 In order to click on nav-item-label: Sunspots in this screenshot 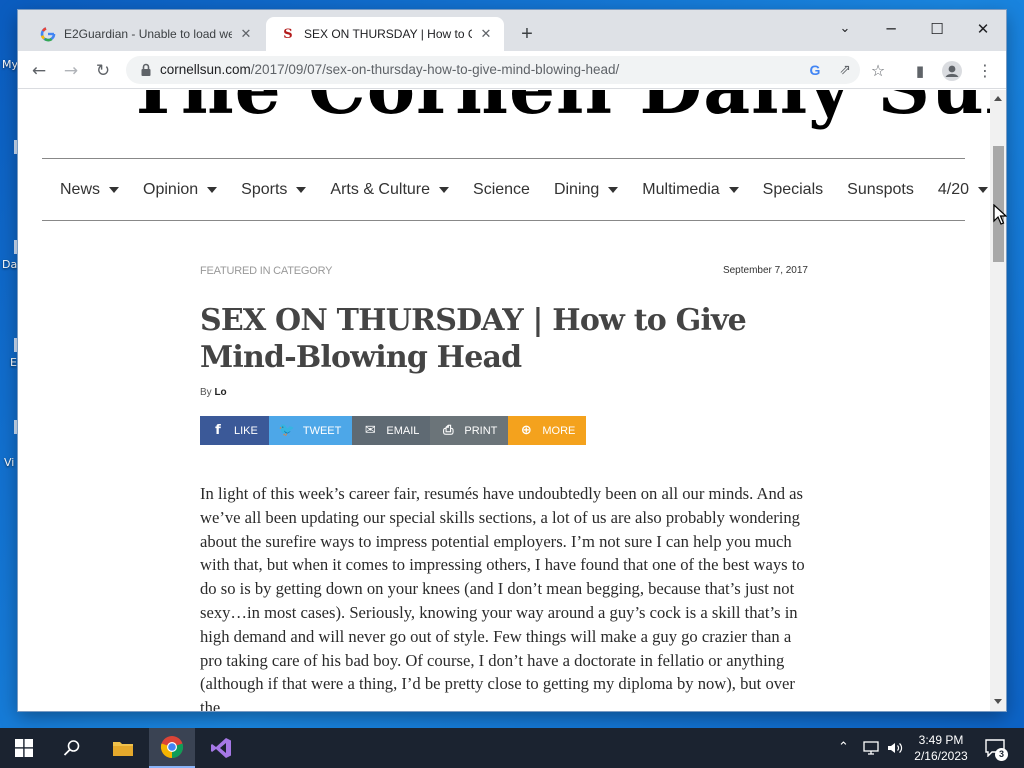, I will do `click(880, 189)`.